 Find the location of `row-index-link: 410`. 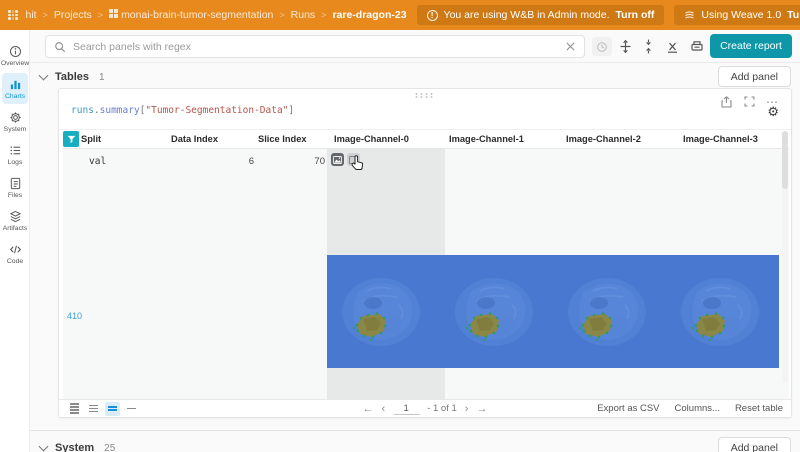

row-index-link: 410 is located at coordinates (74, 316).